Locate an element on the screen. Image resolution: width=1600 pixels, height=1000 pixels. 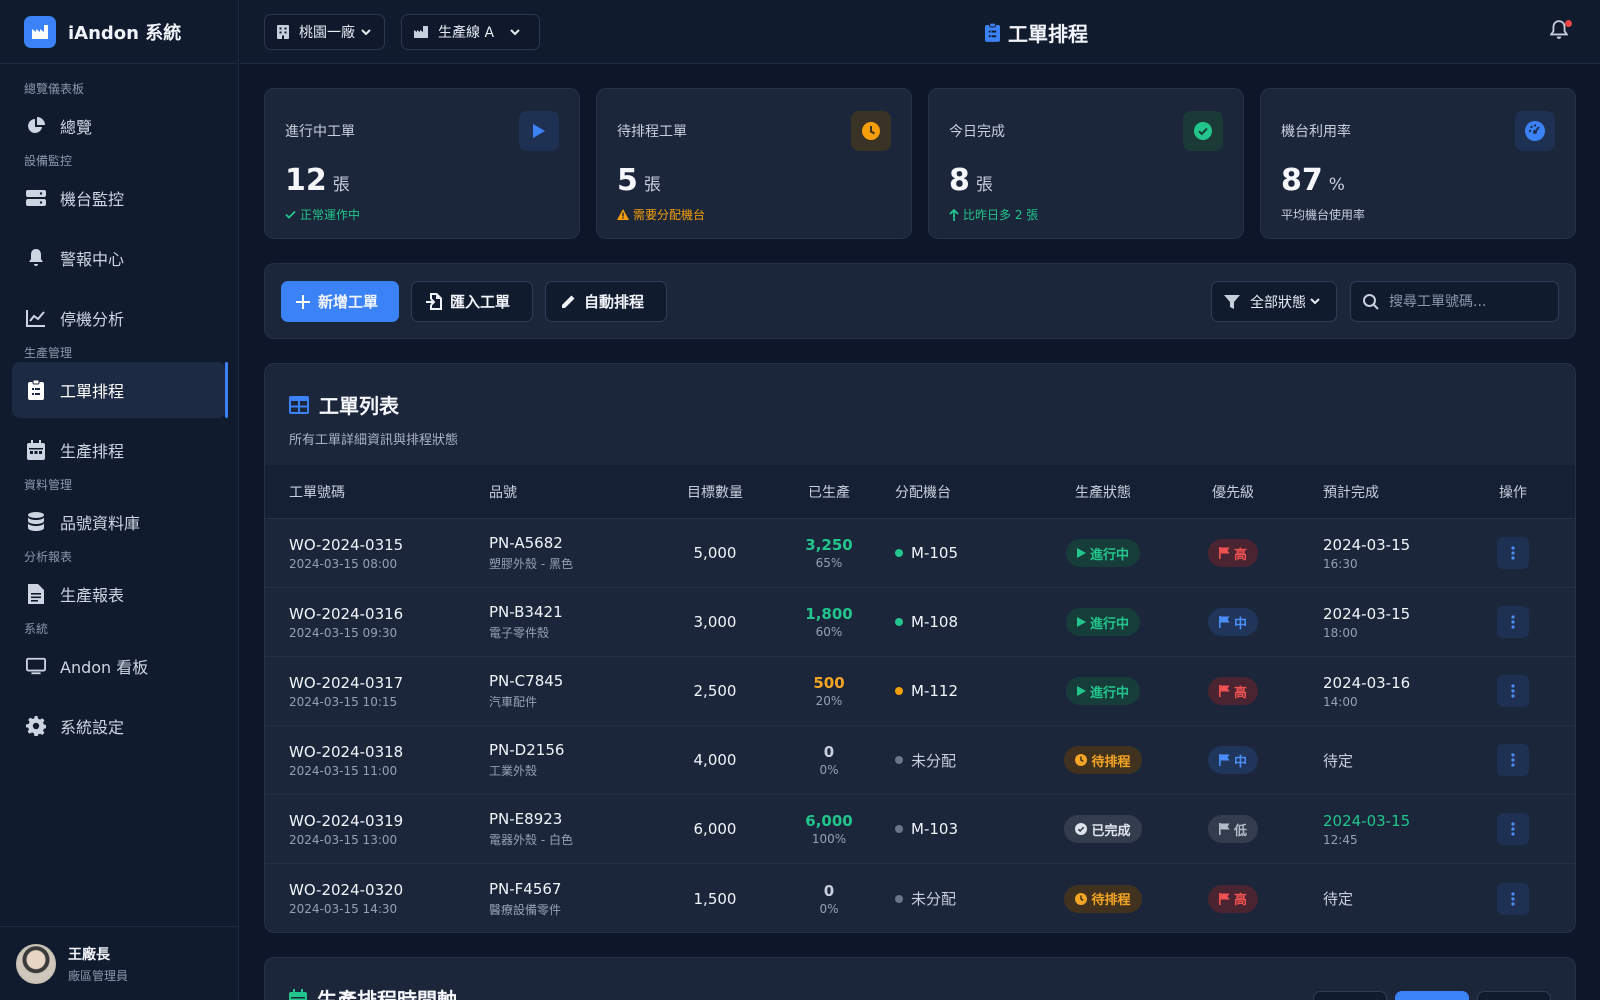
work-order-id: WO-2024-0317 is located at coordinates (346, 682).